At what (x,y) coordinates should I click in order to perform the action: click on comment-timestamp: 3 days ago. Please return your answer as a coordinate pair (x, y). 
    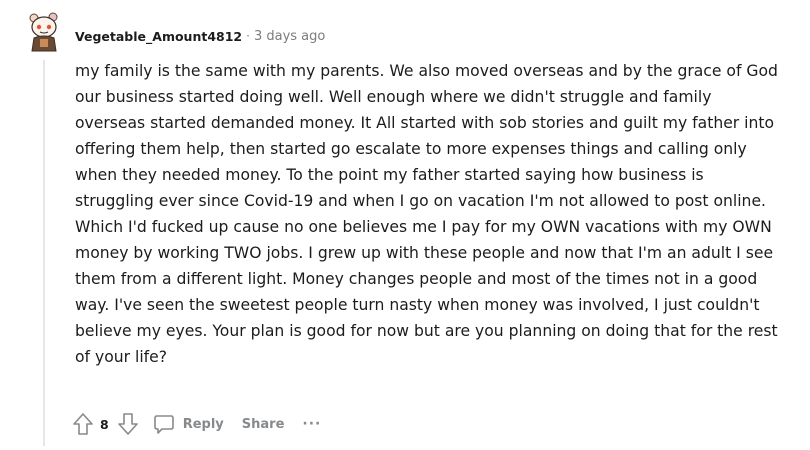
    Looking at the image, I should click on (289, 36).